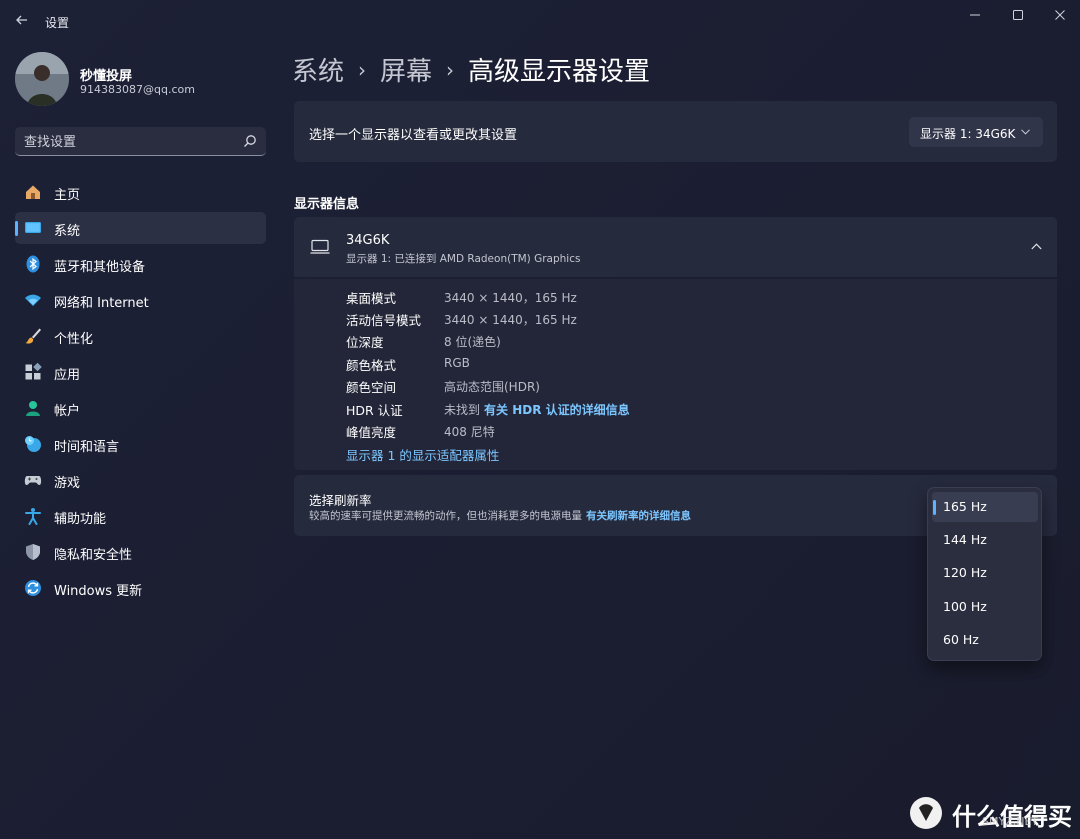 Image resolution: width=1080 pixels, height=839 pixels. I want to click on sidebar-item-home: 主页, so click(140, 192).